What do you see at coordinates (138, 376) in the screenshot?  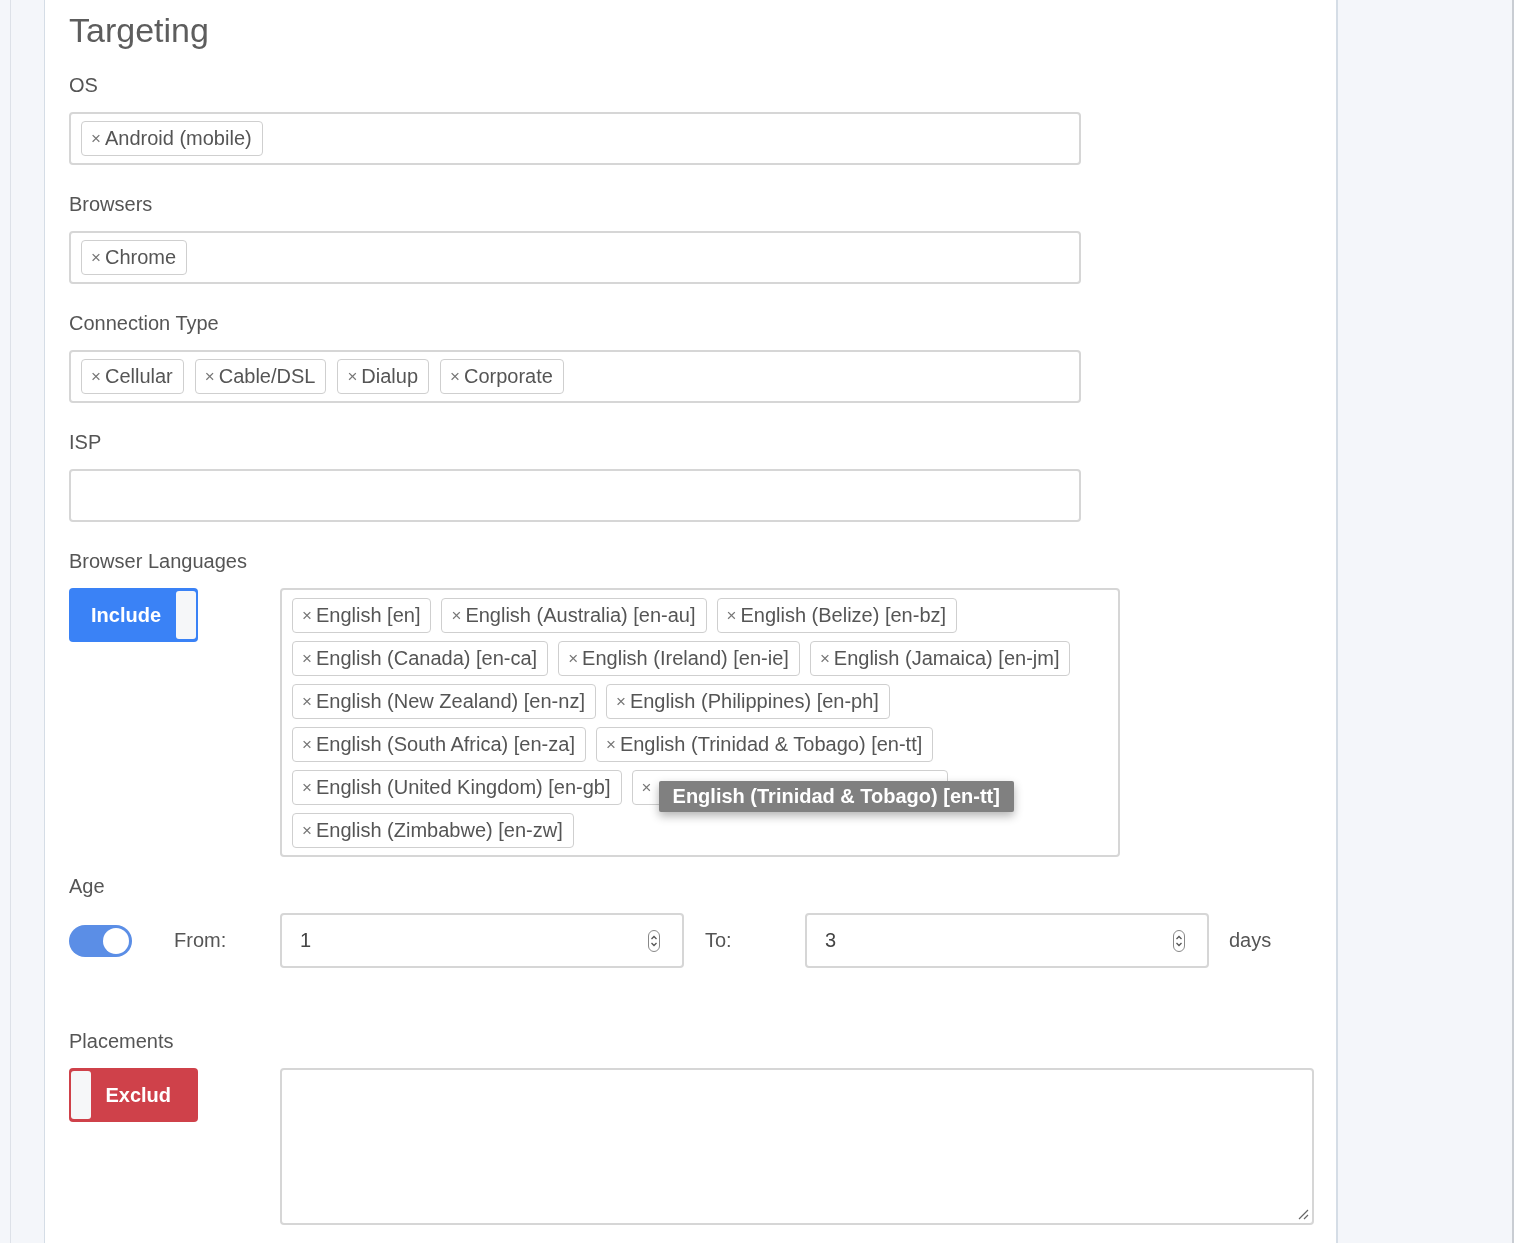 I see `tag-label: Cellular` at bounding box center [138, 376].